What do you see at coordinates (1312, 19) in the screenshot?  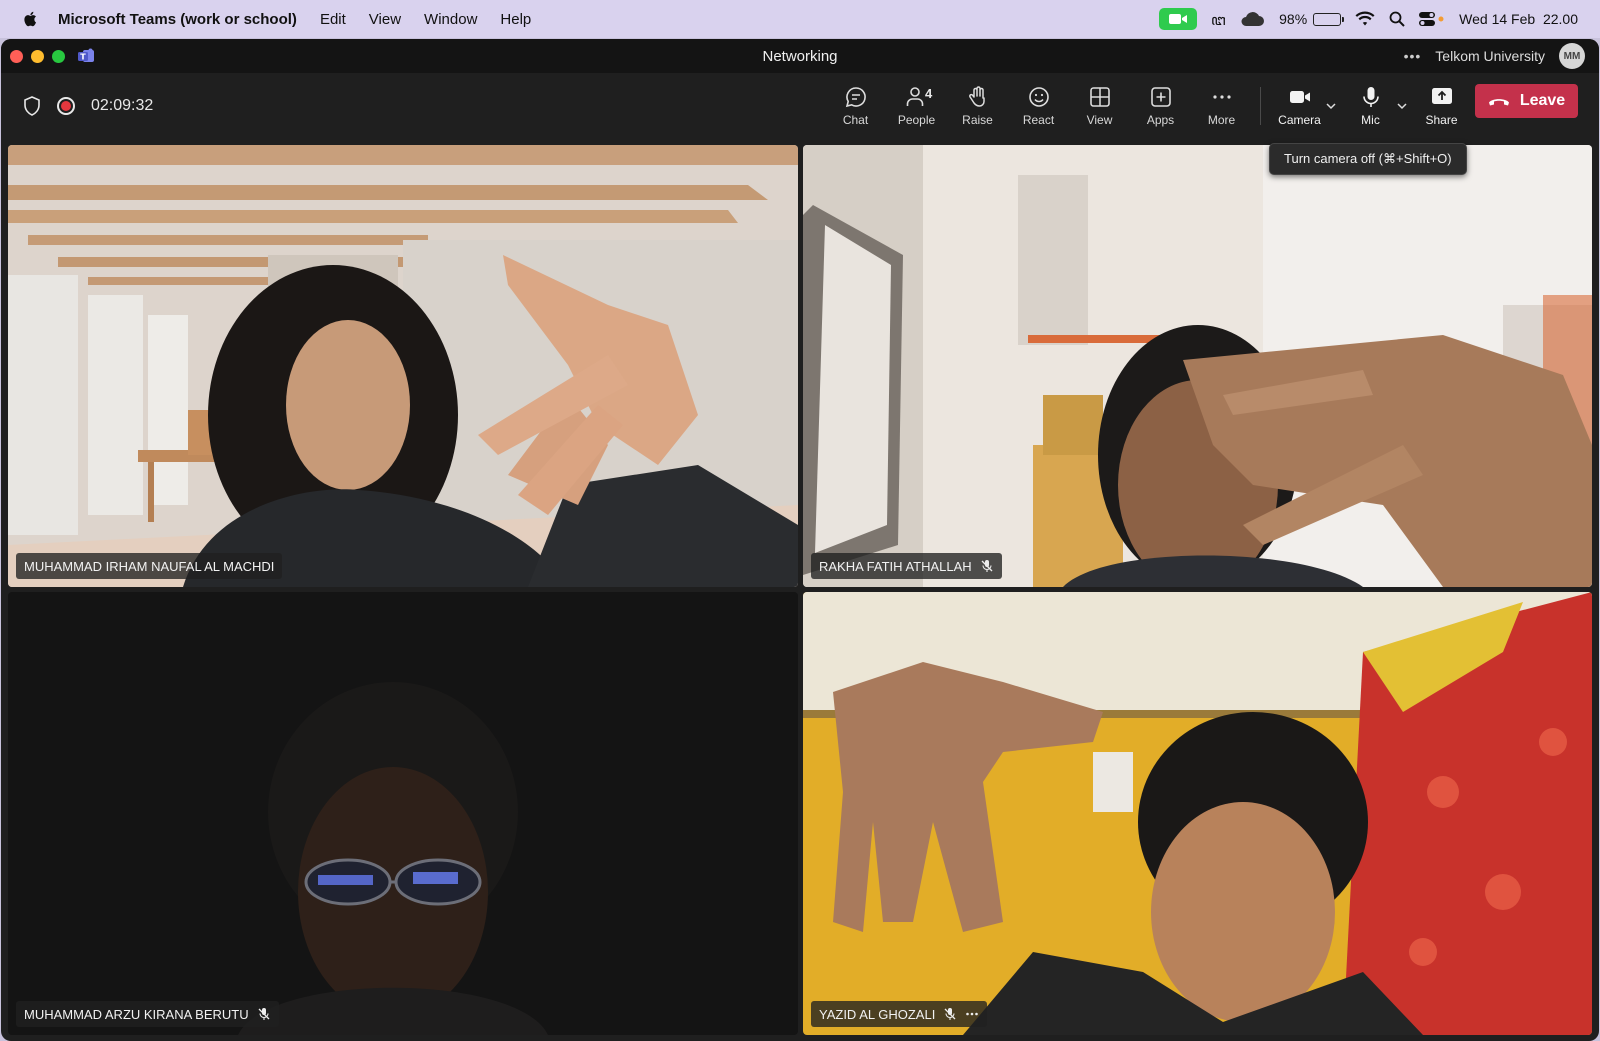 I see `battery-status: 98%` at bounding box center [1312, 19].